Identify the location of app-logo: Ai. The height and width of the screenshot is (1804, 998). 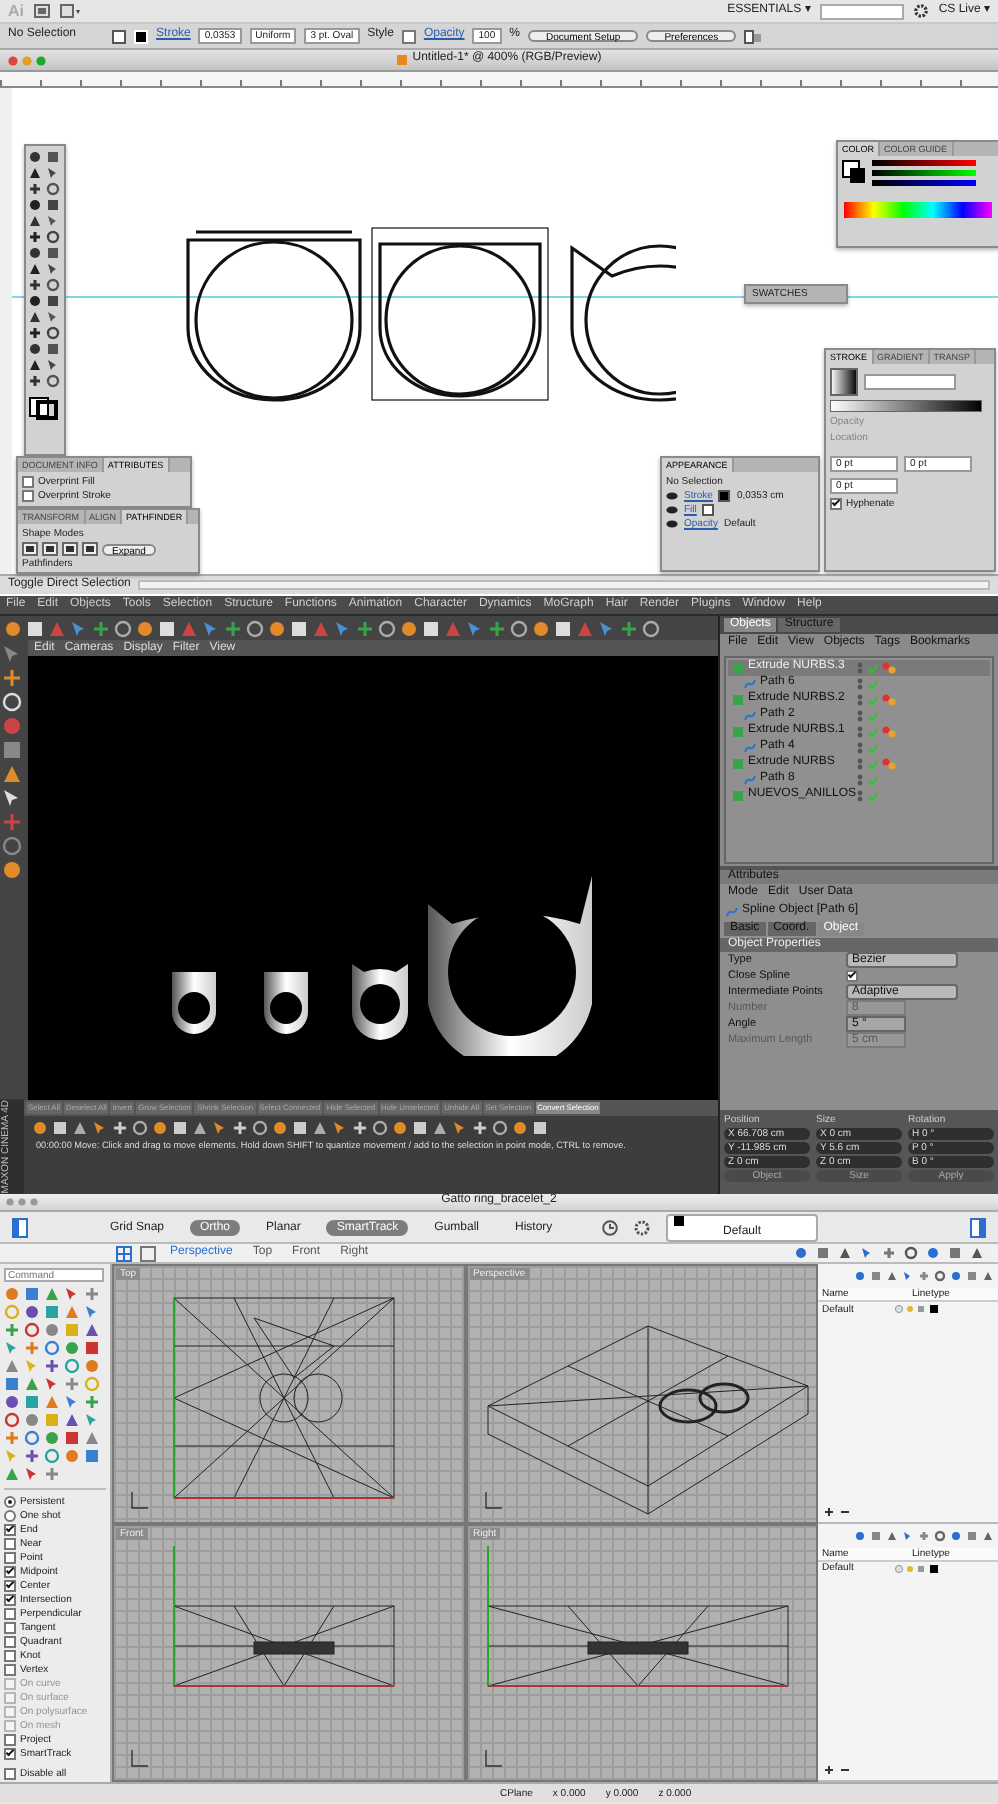
(16, 11).